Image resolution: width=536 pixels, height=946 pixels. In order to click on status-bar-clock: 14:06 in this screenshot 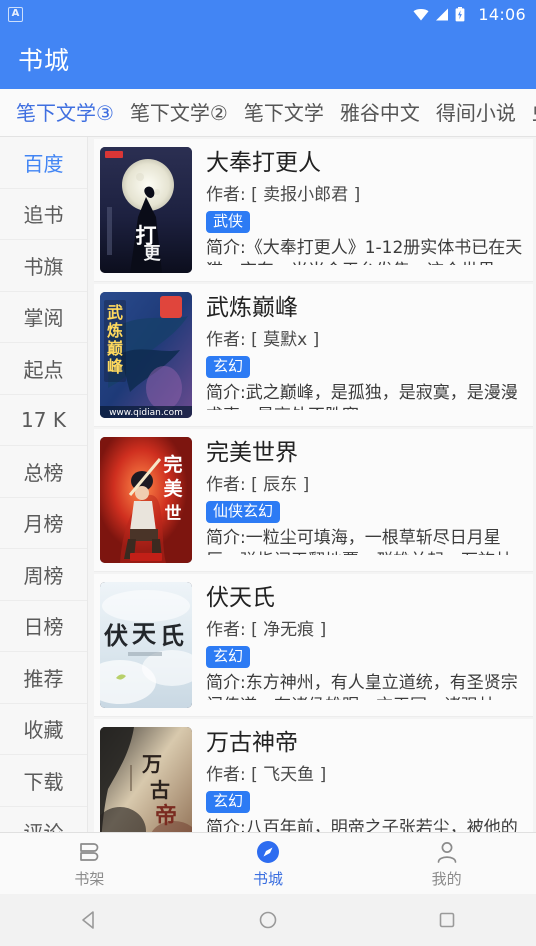, I will do `click(502, 14)`.